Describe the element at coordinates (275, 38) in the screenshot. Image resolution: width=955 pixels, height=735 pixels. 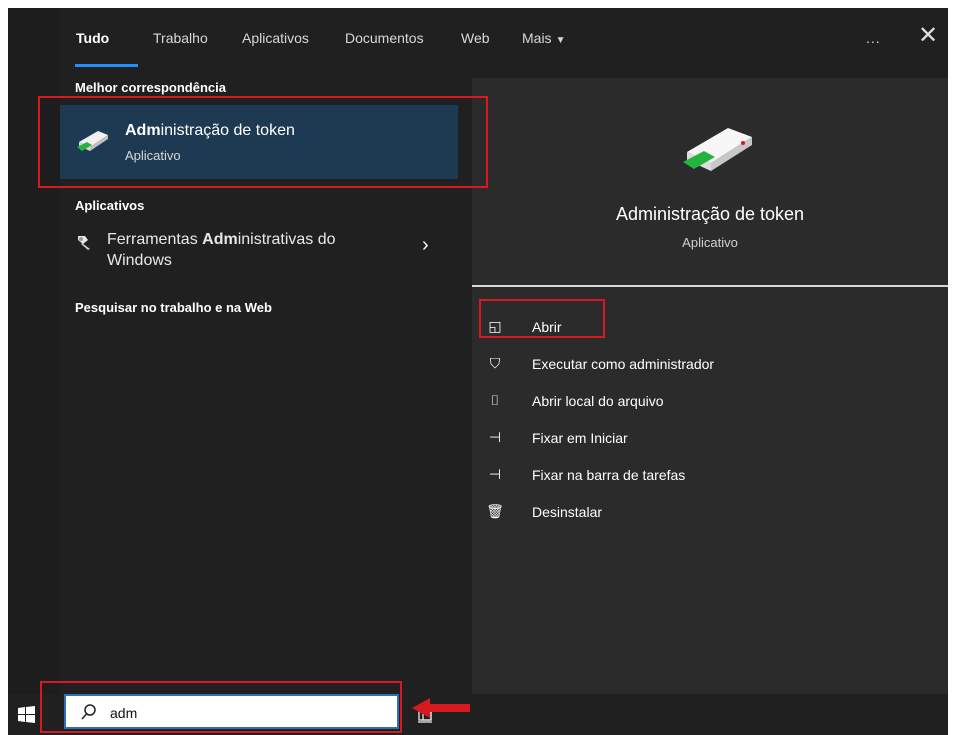
I see `tab-aplicativos: Aplicativos` at that location.